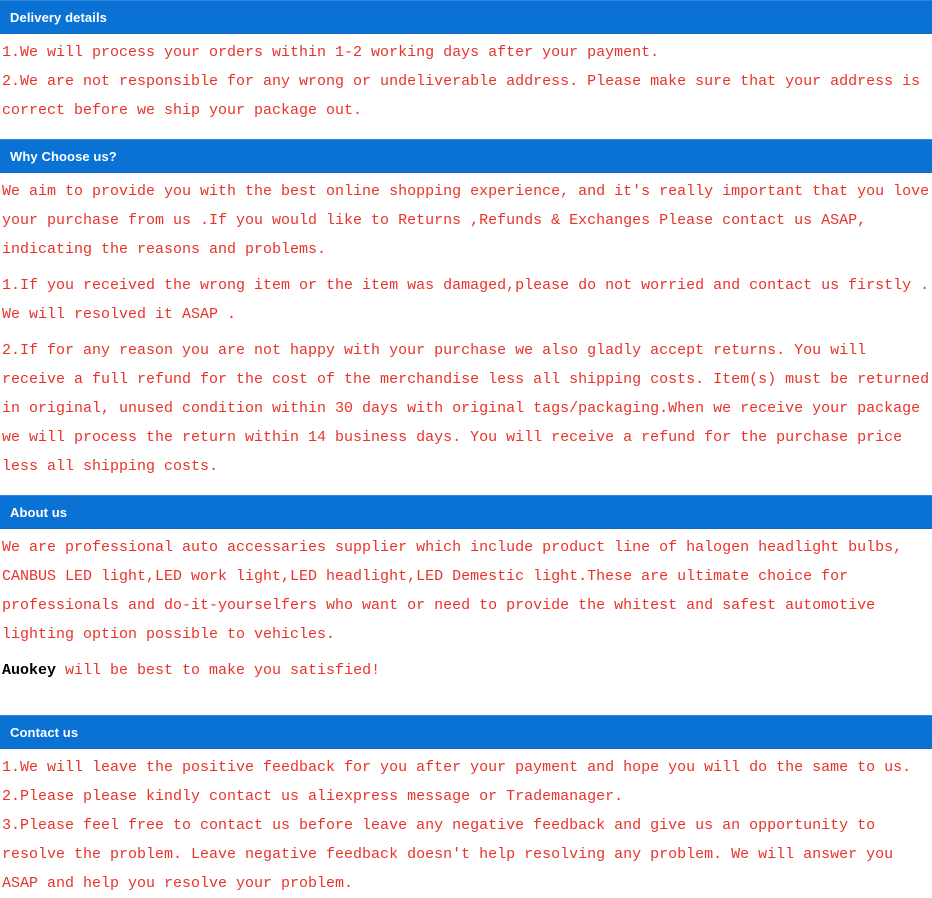 Image resolution: width=932 pixels, height=898 pixels. I want to click on section-header-contact-us: Contact us, so click(466, 732).